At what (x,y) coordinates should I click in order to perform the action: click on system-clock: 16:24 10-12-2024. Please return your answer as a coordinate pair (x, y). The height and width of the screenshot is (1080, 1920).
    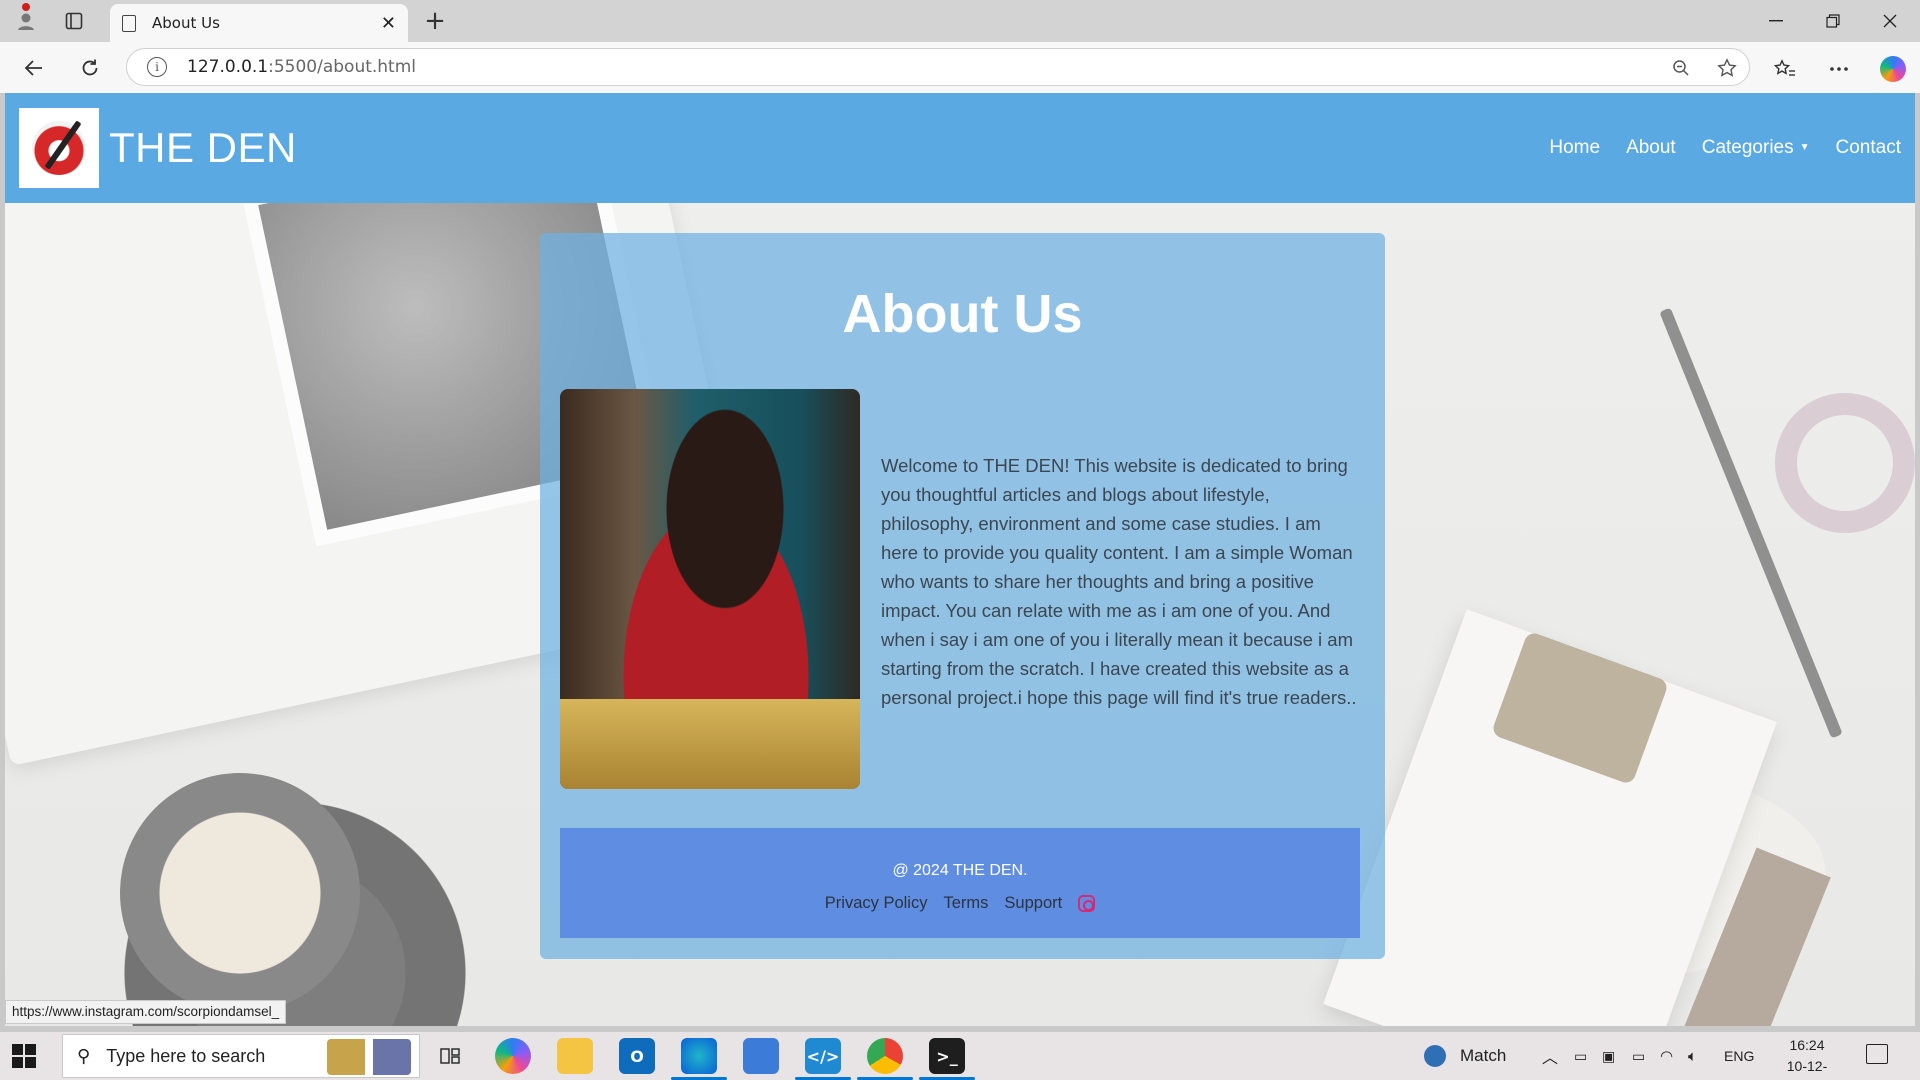
    Looking at the image, I should click on (1807, 1057).